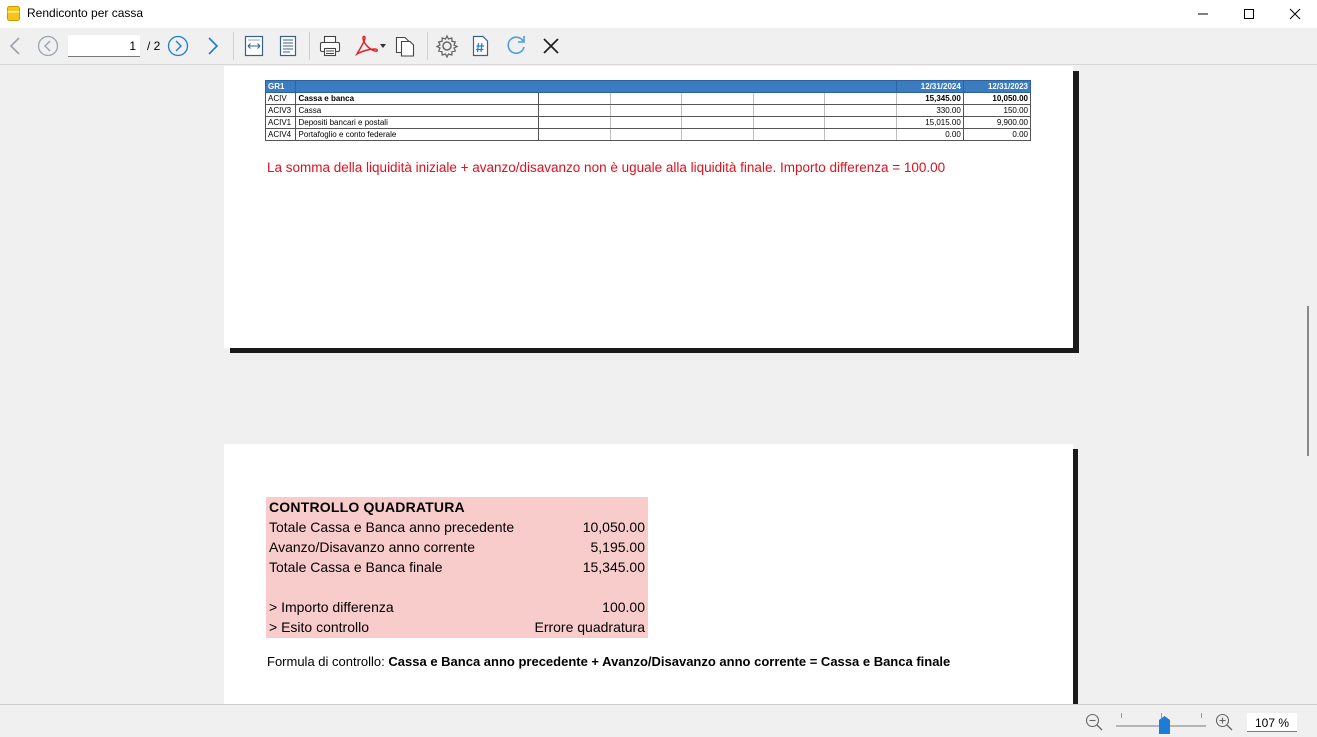 Image resolution: width=1317 pixels, height=737 pixels. I want to click on minimize-icon, so click(1203, 14).